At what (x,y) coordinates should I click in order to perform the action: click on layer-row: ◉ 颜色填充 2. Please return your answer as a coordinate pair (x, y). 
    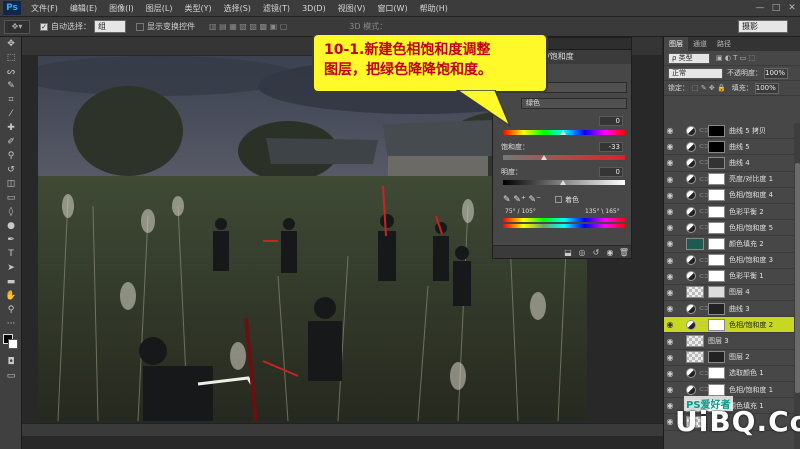
    Looking at the image, I should click on (729, 244).